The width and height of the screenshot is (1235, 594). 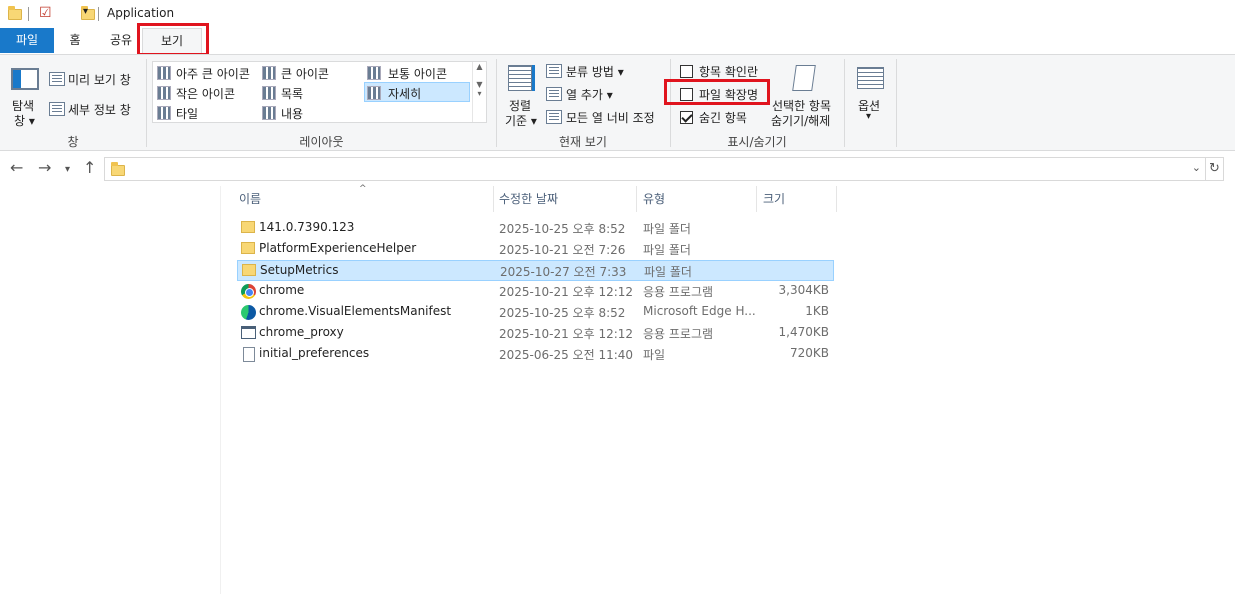 What do you see at coordinates (563, 272) in the screenshot?
I see `file-date-modified: 2025-10-27 오전 7:33` at bounding box center [563, 272].